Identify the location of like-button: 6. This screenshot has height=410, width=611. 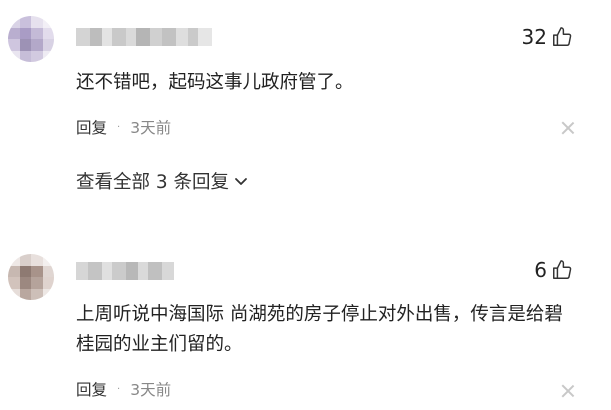
(553, 270).